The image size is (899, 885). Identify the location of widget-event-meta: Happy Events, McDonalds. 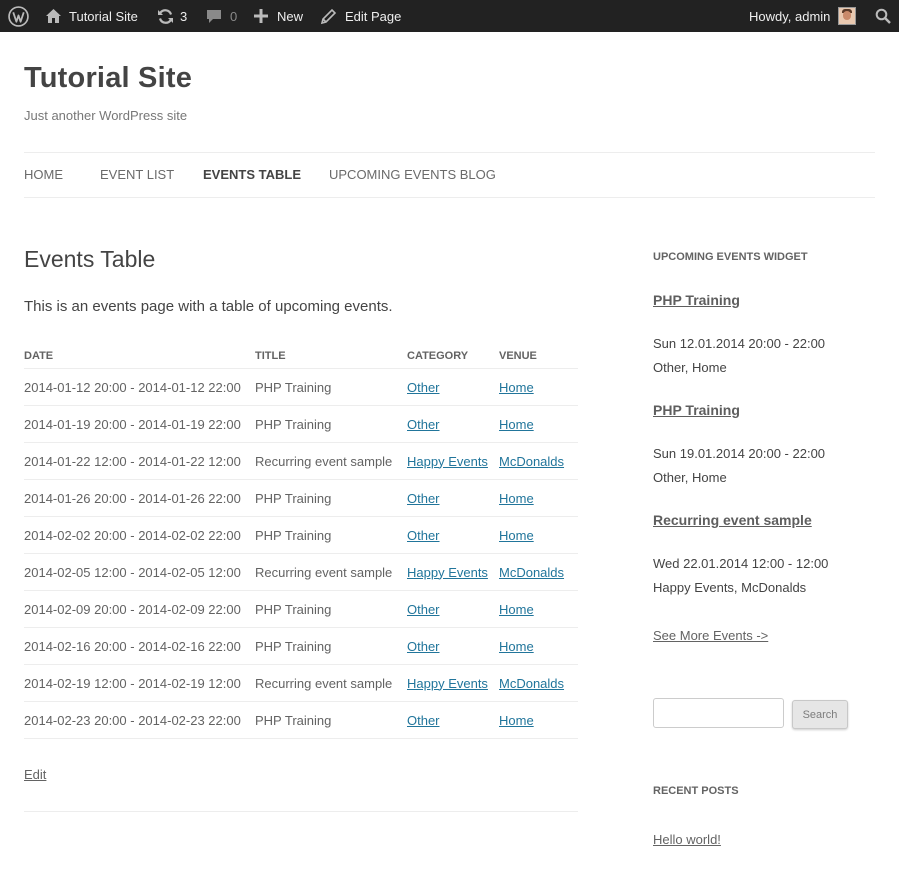
(730, 587).